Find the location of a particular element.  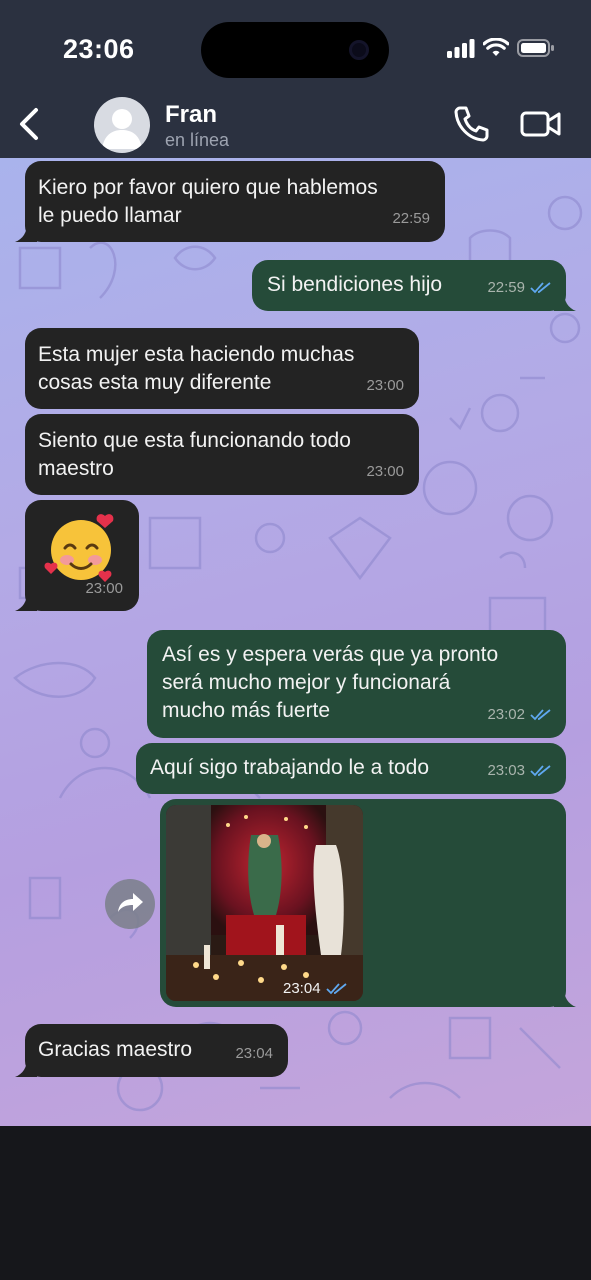

message-time: 23:03 is located at coordinates (506, 770).